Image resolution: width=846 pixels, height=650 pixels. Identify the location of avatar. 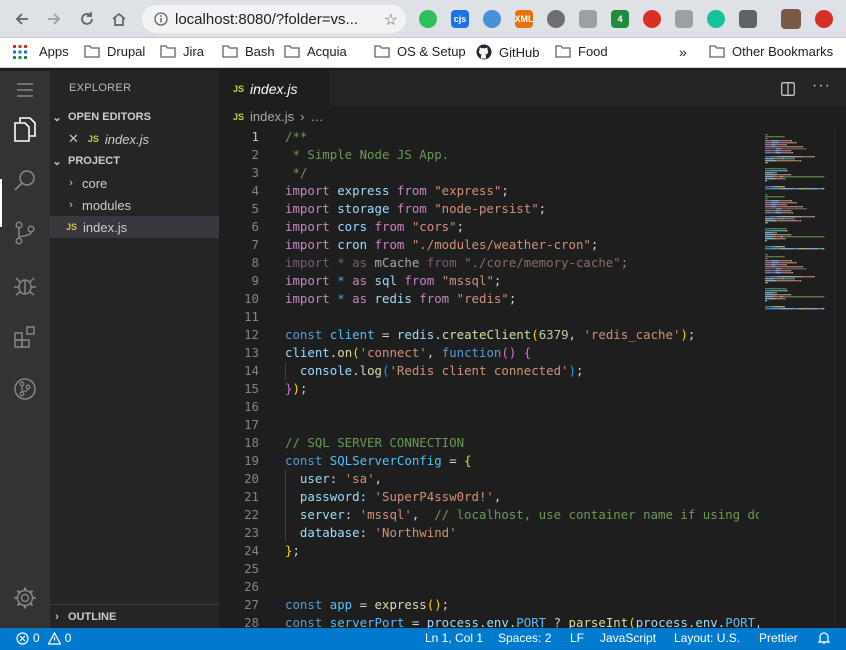
(791, 19).